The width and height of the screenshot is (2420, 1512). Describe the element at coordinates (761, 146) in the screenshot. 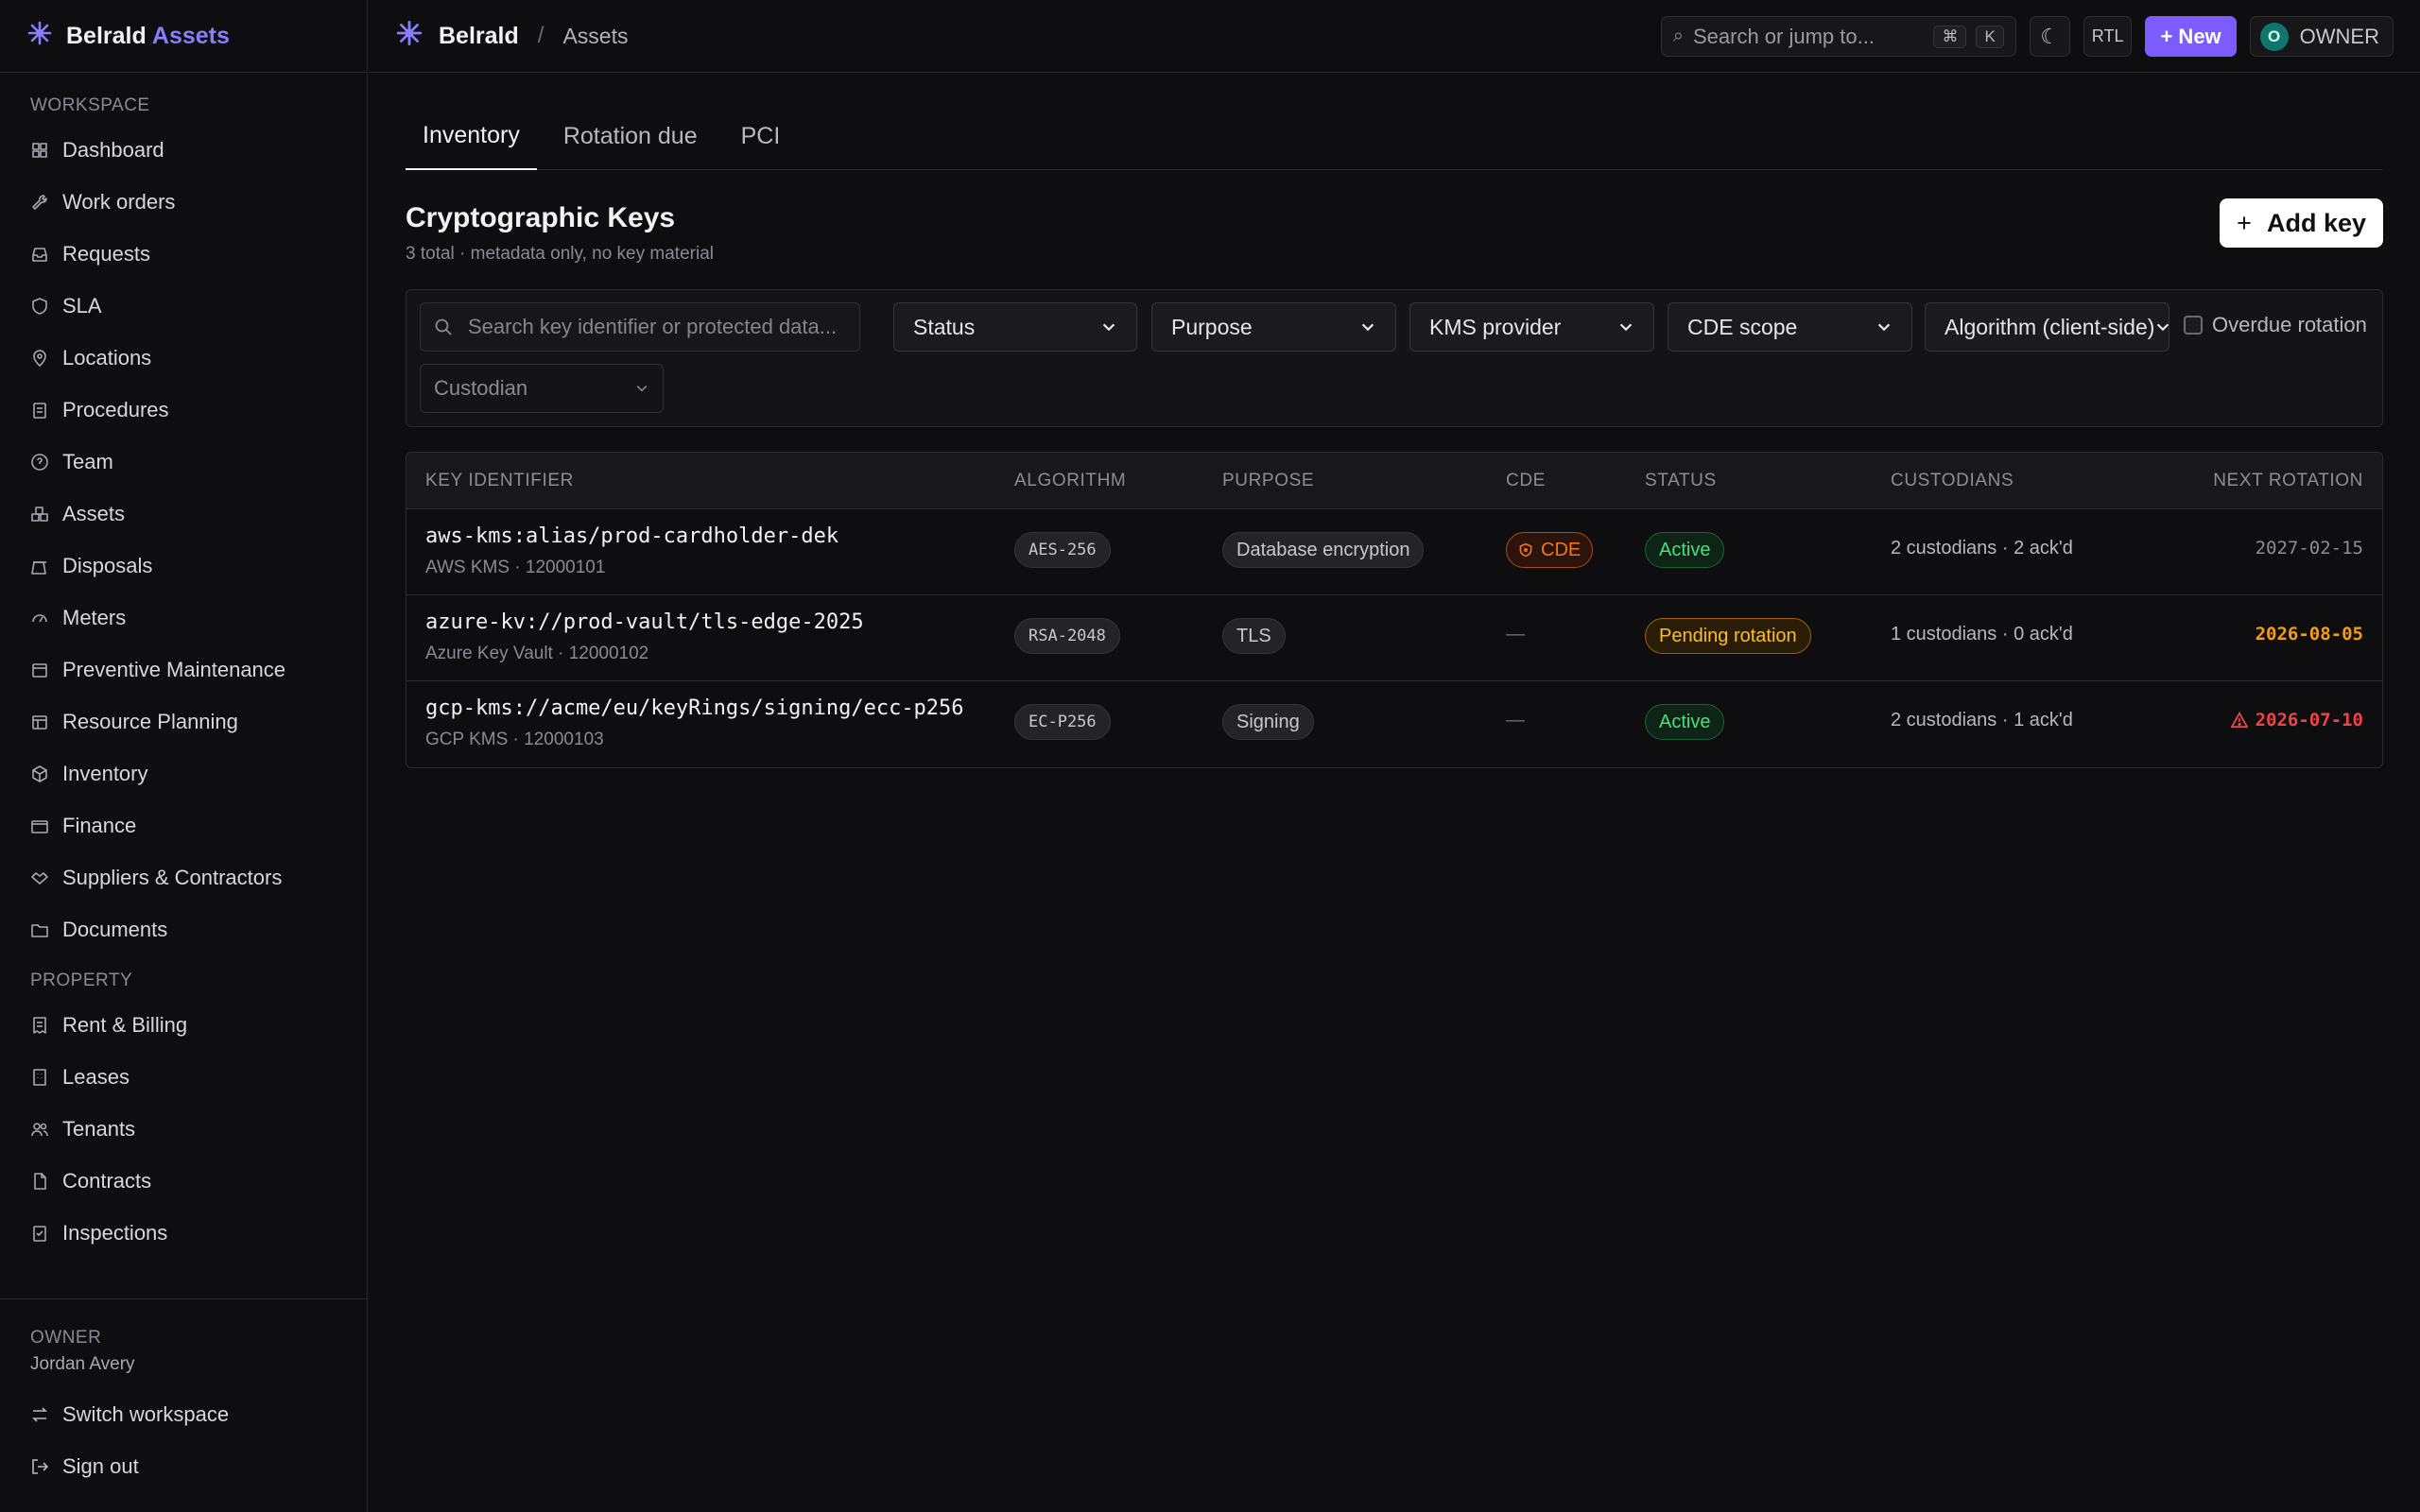

I see `tab-pci: PCI` at that location.